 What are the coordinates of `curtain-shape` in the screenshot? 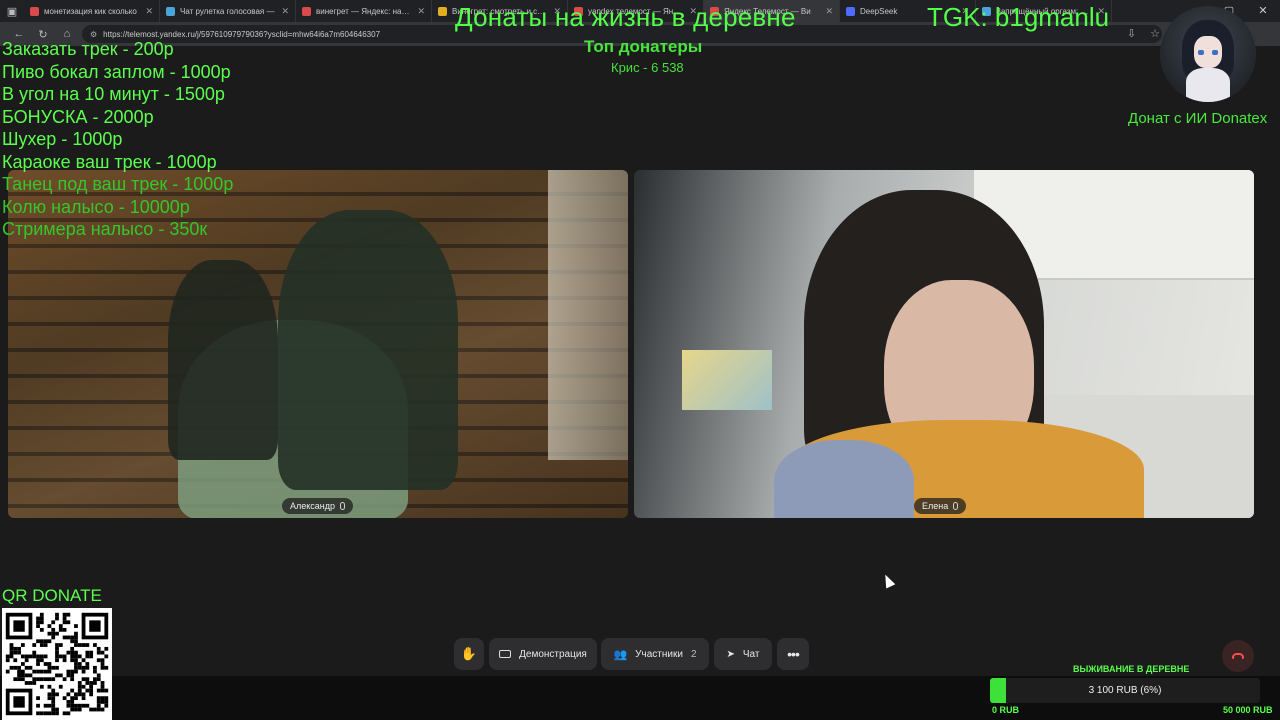 It's located at (588, 315).